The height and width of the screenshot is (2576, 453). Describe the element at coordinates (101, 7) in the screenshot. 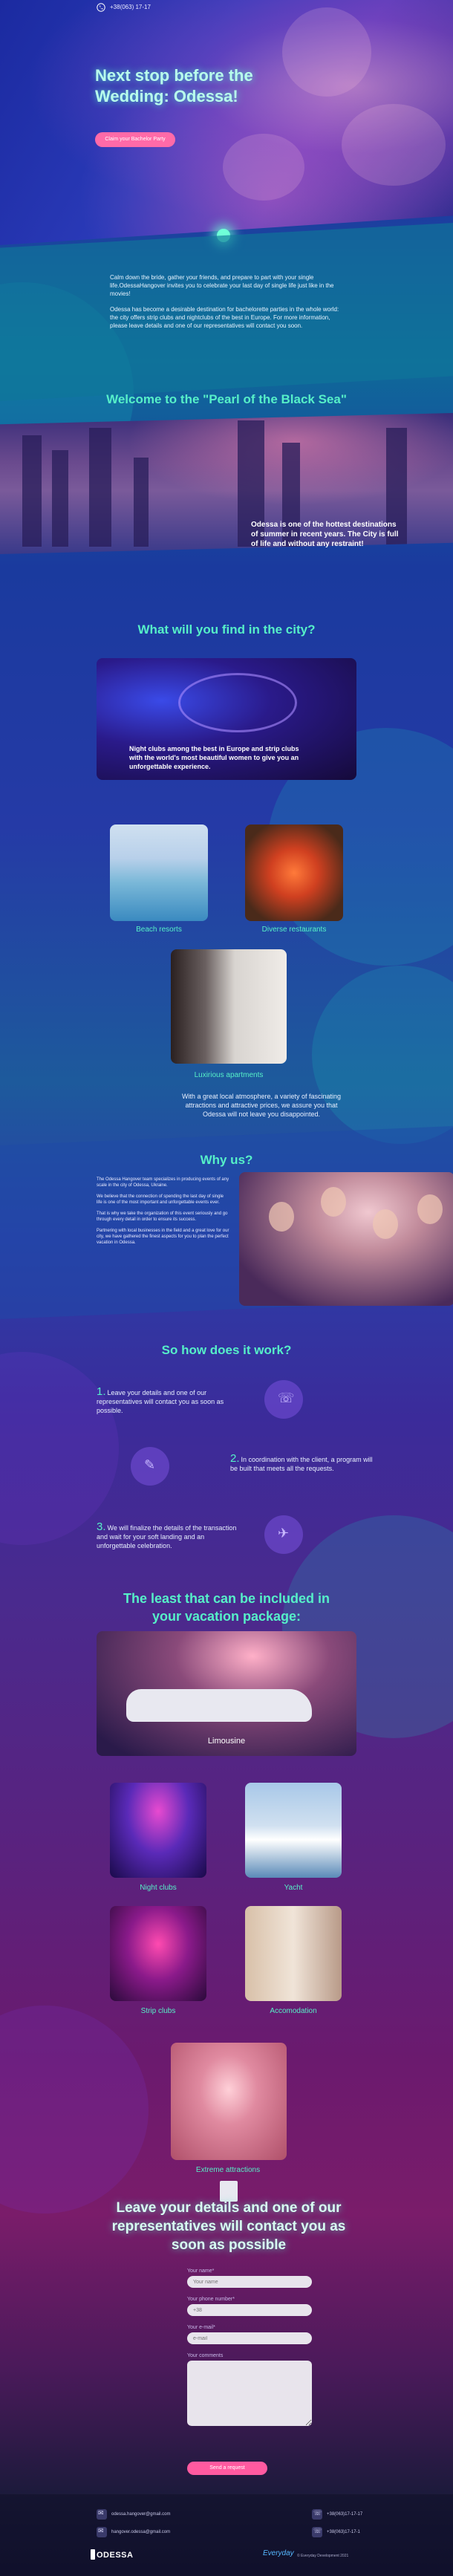

I see `phone-icon` at that location.